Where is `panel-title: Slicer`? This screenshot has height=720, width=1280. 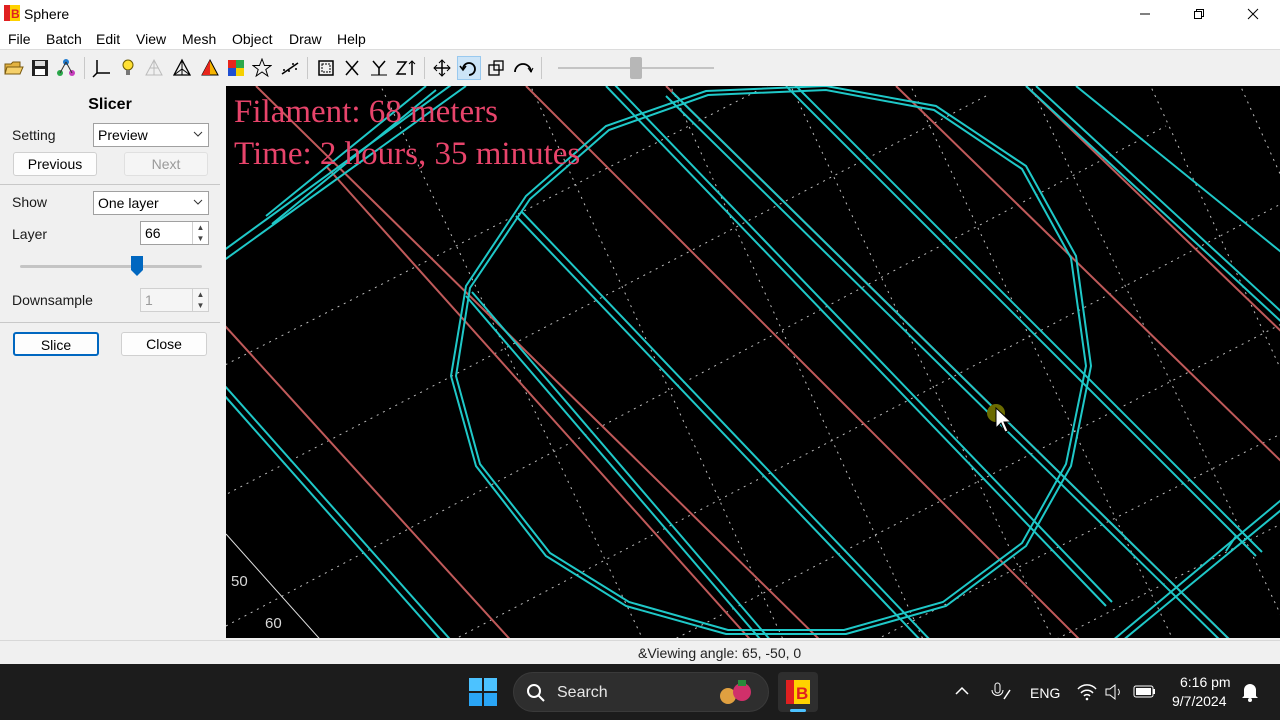 panel-title: Slicer is located at coordinates (110, 104).